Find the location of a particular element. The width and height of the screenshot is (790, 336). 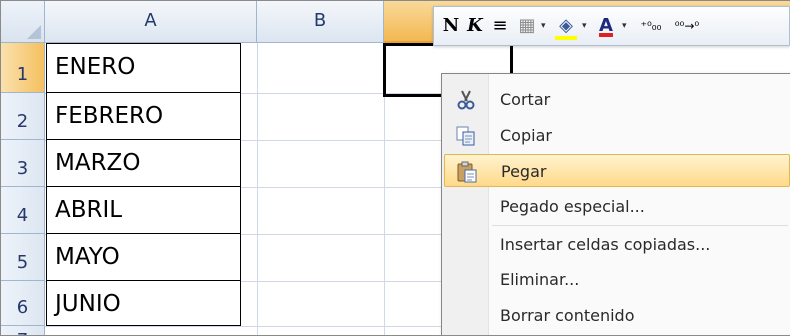

row-header-6: 6 is located at coordinates (23, 303).